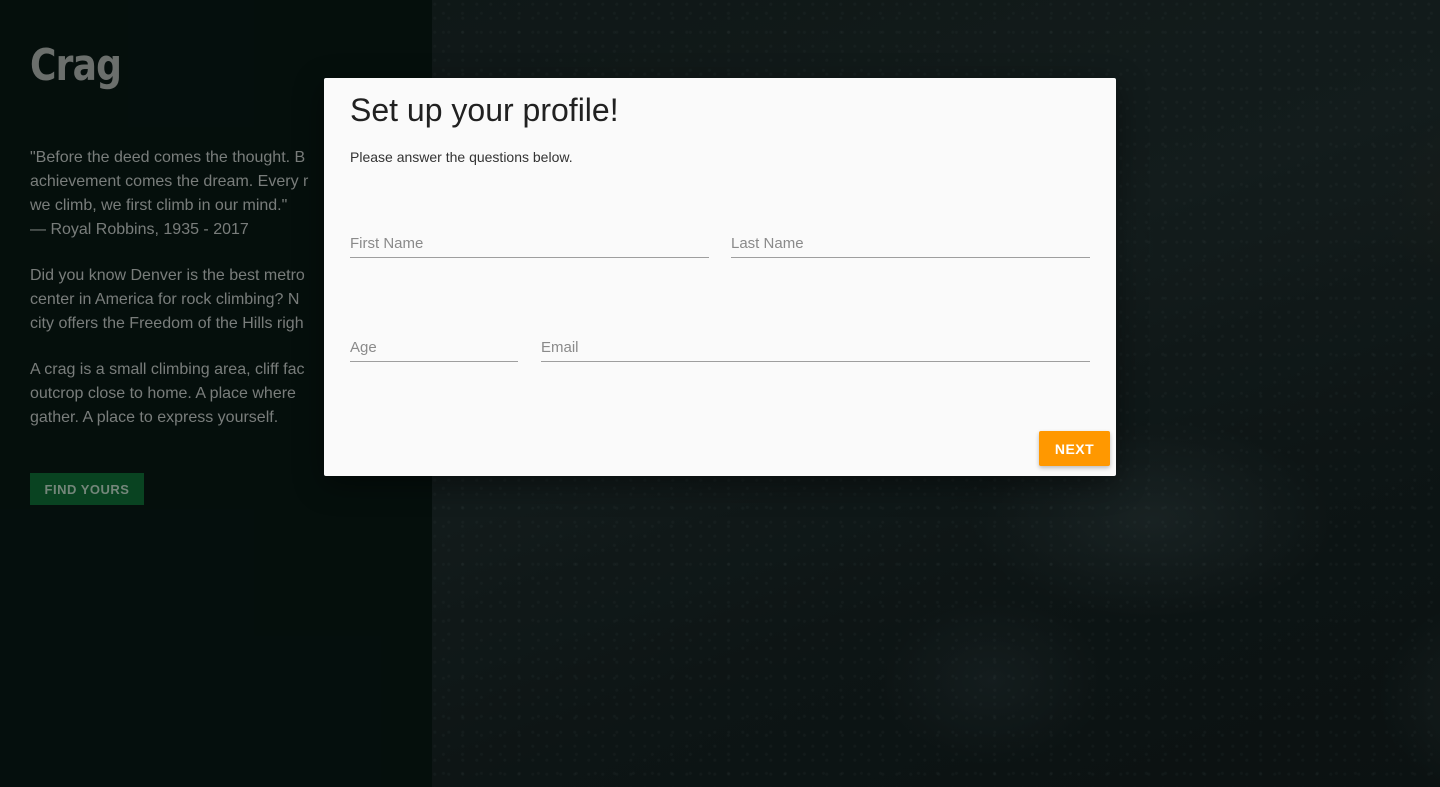  What do you see at coordinates (1074, 448) in the screenshot?
I see `next-button: NEXT` at bounding box center [1074, 448].